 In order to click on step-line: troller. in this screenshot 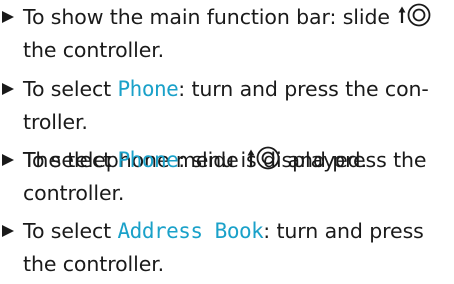, I will do `click(55, 122)`.